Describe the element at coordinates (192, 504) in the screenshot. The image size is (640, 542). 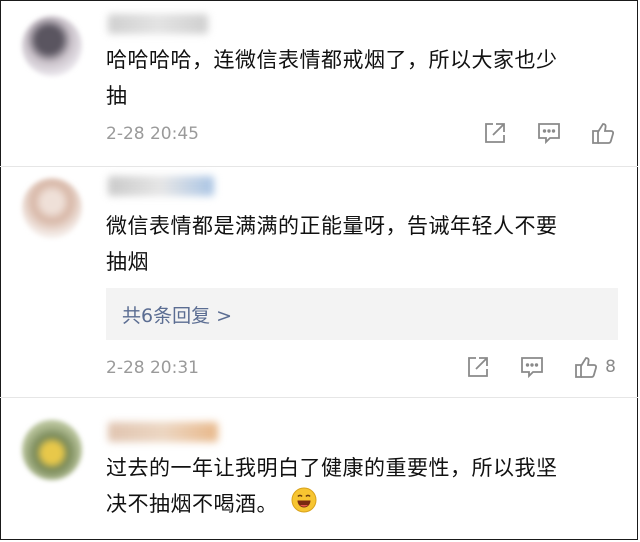
I see `comment-text-line: 决不抽烟不喝酒。` at that location.